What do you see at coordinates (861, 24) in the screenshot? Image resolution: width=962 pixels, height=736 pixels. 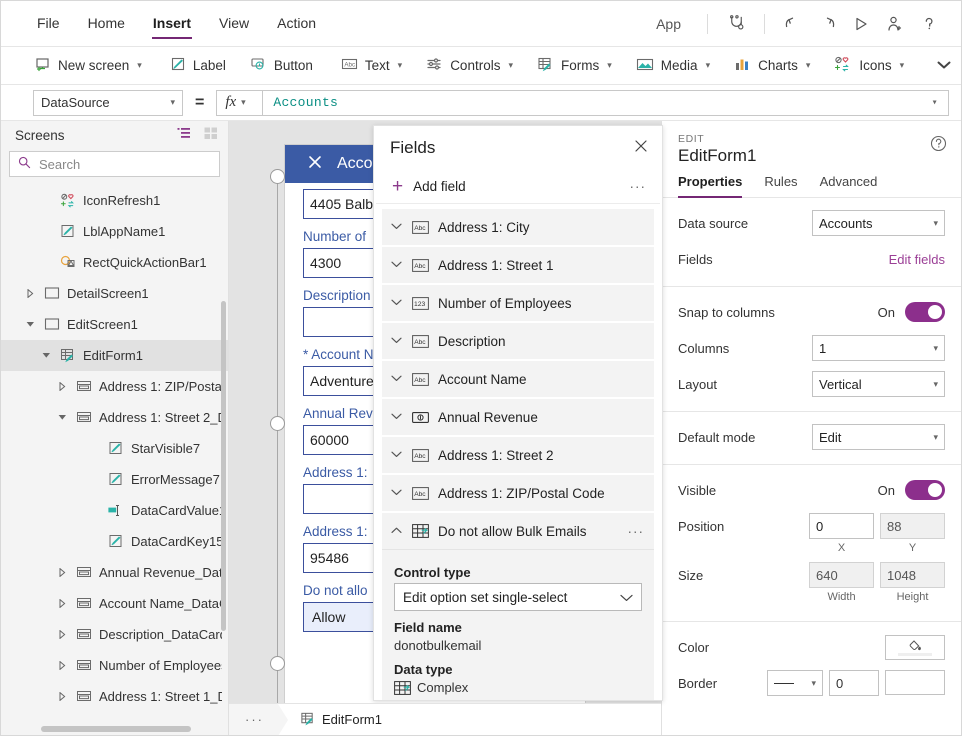 I see `play-preview-icon` at bounding box center [861, 24].